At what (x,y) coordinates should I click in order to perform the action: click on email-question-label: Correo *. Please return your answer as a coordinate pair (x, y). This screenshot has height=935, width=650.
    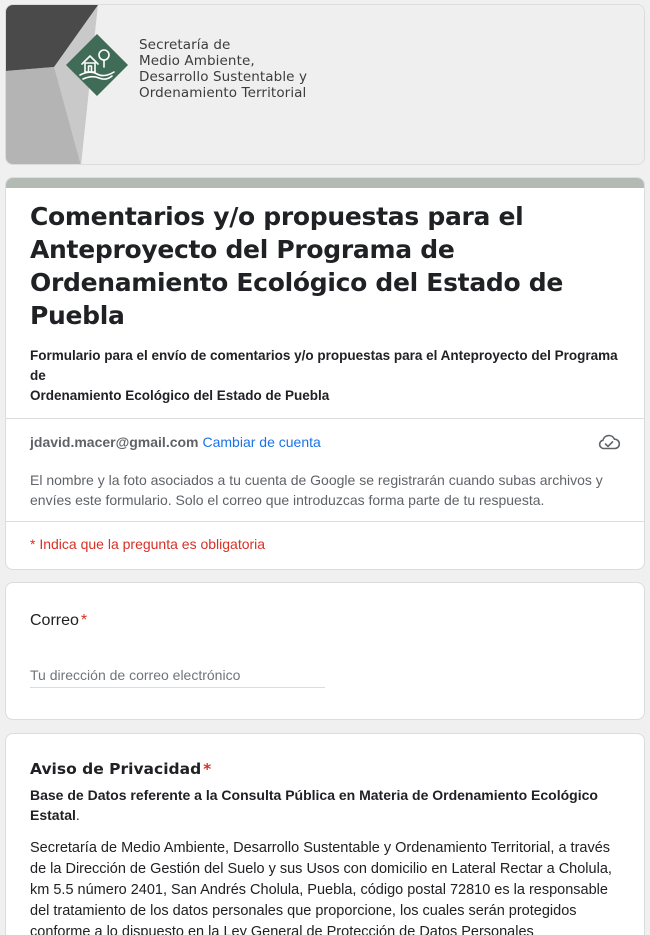
    Looking at the image, I should click on (58, 621).